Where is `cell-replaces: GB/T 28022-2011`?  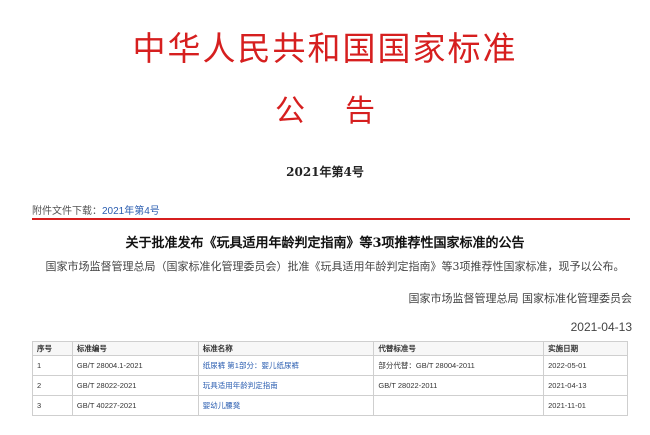
cell-replaces: GB/T 28022-2011 is located at coordinates (459, 385).